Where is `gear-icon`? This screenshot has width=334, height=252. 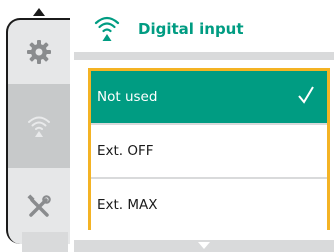
gear-icon is located at coordinates (39, 52).